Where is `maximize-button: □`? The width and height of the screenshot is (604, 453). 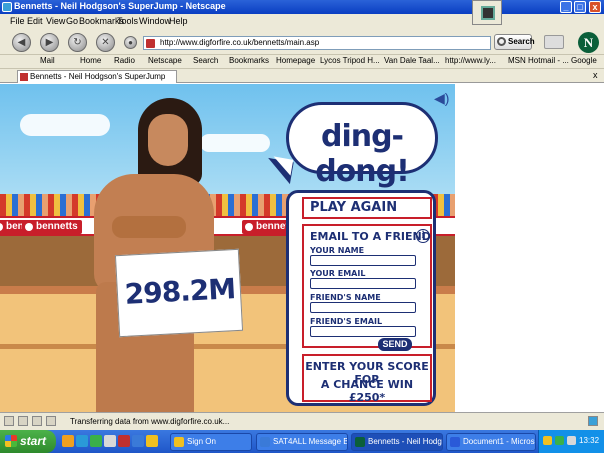
maximize-button: □ is located at coordinates (580, 7).